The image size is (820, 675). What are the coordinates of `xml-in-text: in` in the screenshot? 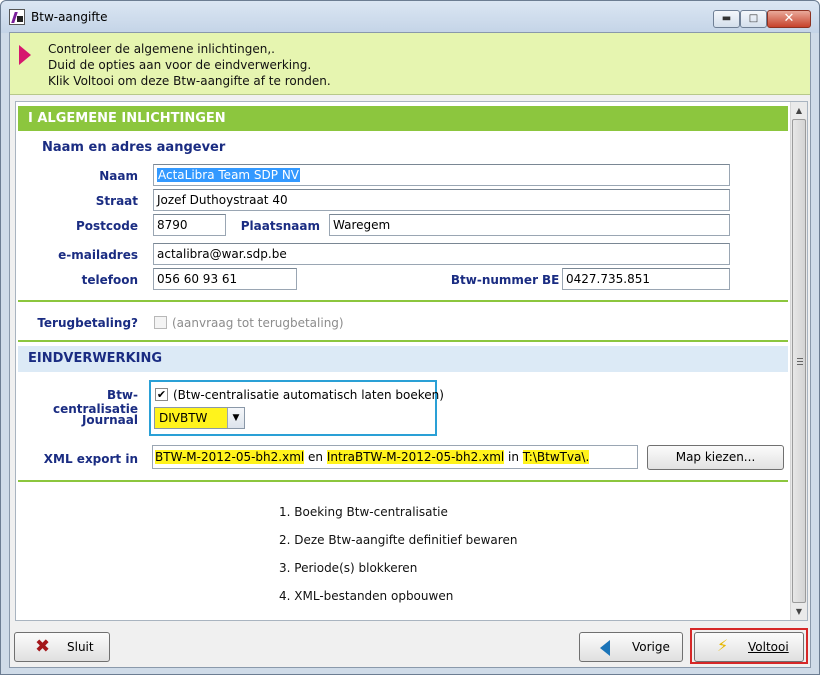 It's located at (513, 457).